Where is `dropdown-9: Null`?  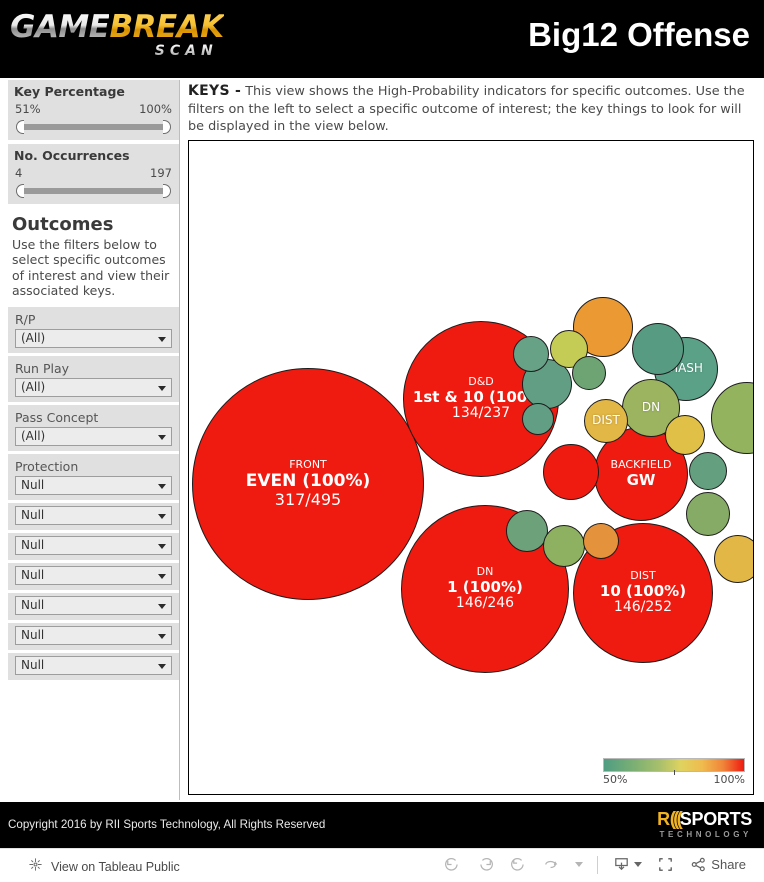 dropdown-9: Null is located at coordinates (93, 665).